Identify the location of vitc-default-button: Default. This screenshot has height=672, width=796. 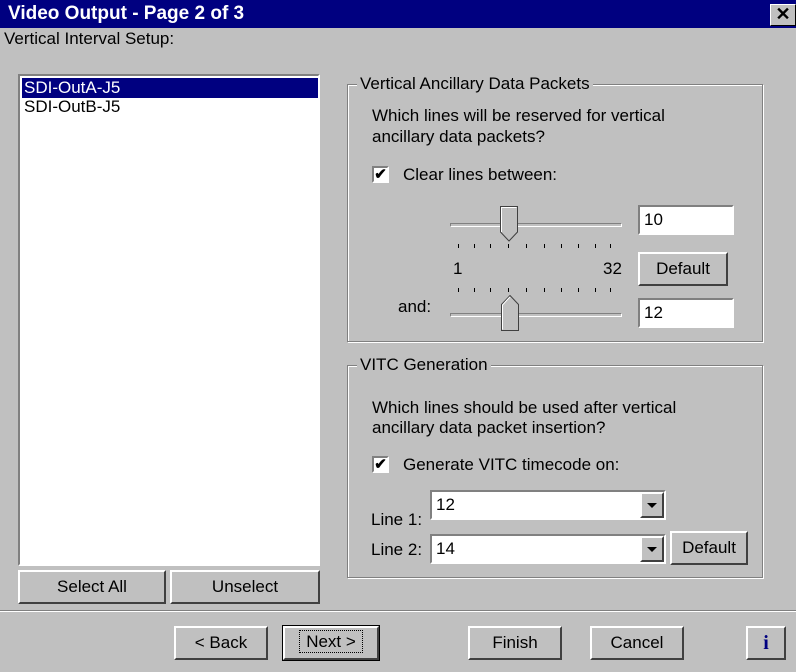
(709, 548).